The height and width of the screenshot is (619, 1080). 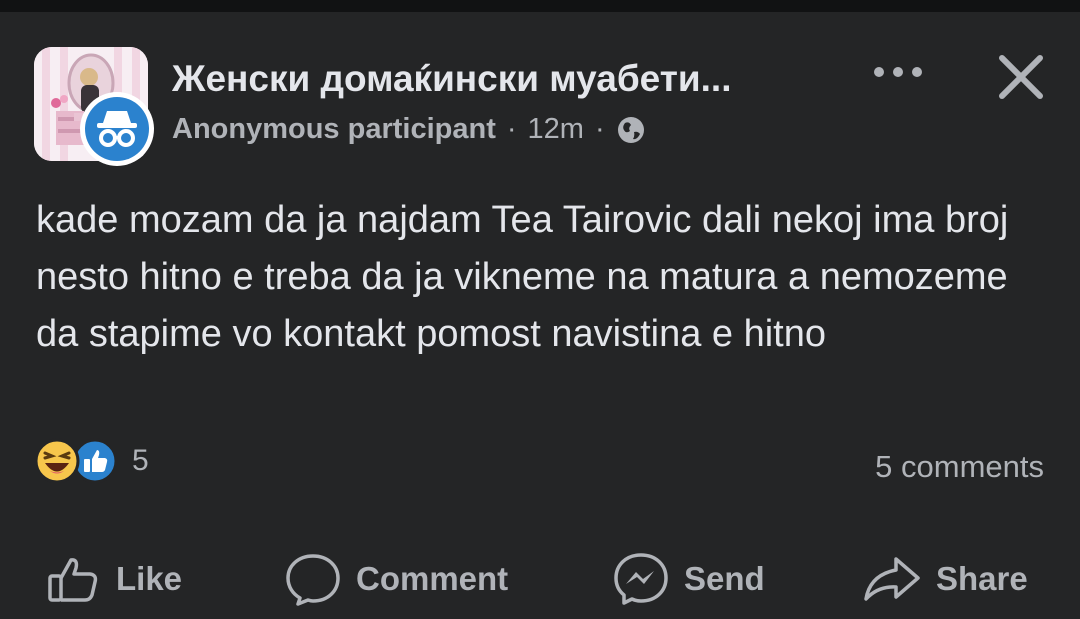 I want to click on close-button, so click(x=1021, y=77).